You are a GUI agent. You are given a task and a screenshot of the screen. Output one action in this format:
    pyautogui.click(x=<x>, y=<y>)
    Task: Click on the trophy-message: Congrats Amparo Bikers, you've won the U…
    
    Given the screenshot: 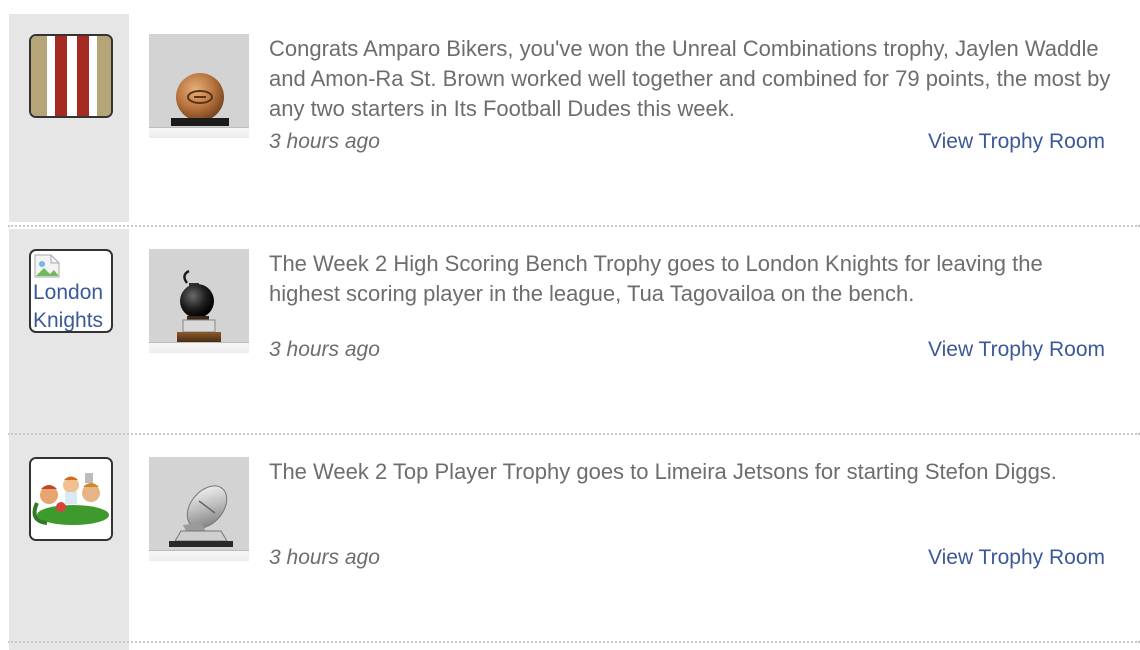 What is the action you would take?
    pyautogui.click(x=690, y=78)
    